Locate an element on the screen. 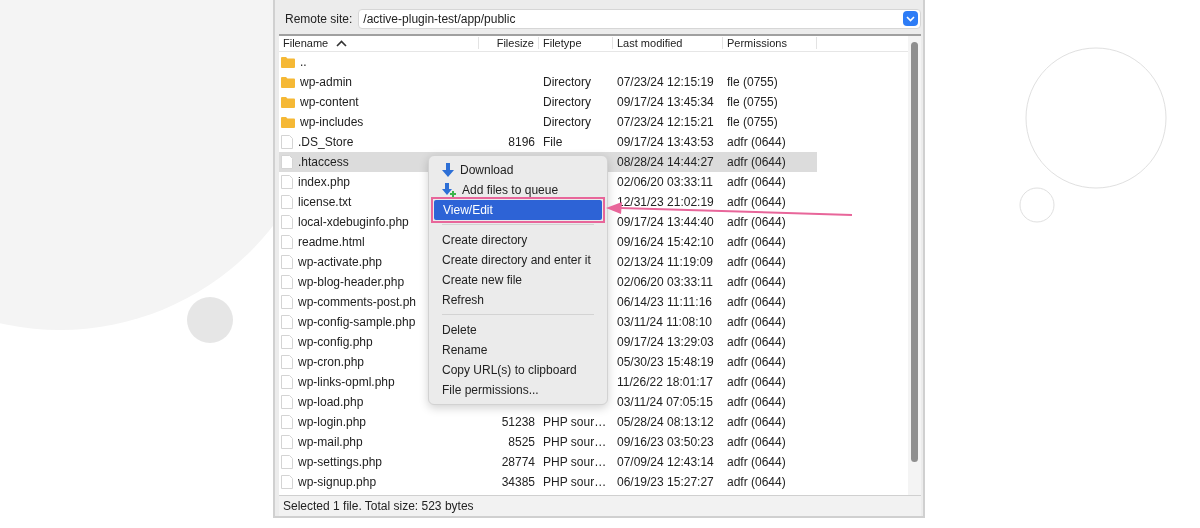 The image size is (1200, 528). file-icon is located at coordinates (287, 161).